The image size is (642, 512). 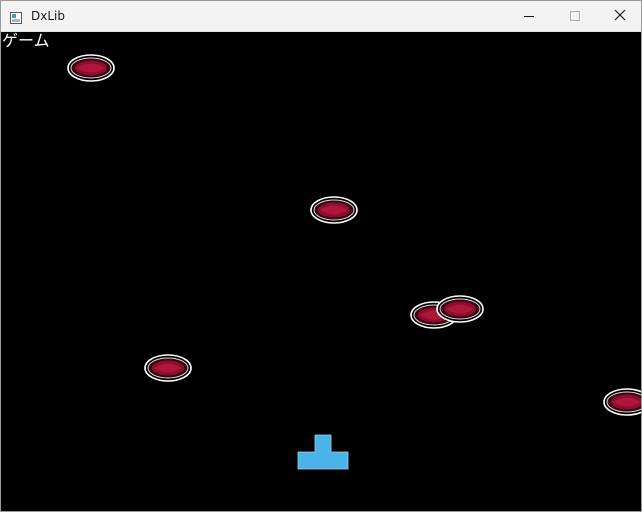 I want to click on maximize-icon, so click(x=575, y=16).